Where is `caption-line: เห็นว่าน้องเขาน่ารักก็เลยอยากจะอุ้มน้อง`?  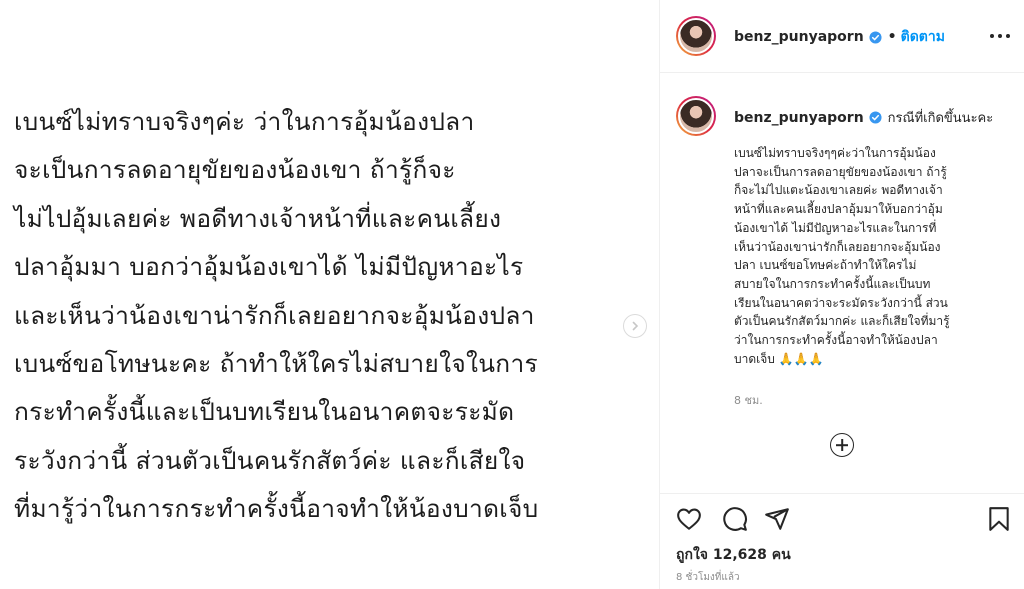 caption-line: เห็นว่าน้องเขาน่ารักก็เลยอยากจะอุ้มน้อง is located at coordinates (837, 246).